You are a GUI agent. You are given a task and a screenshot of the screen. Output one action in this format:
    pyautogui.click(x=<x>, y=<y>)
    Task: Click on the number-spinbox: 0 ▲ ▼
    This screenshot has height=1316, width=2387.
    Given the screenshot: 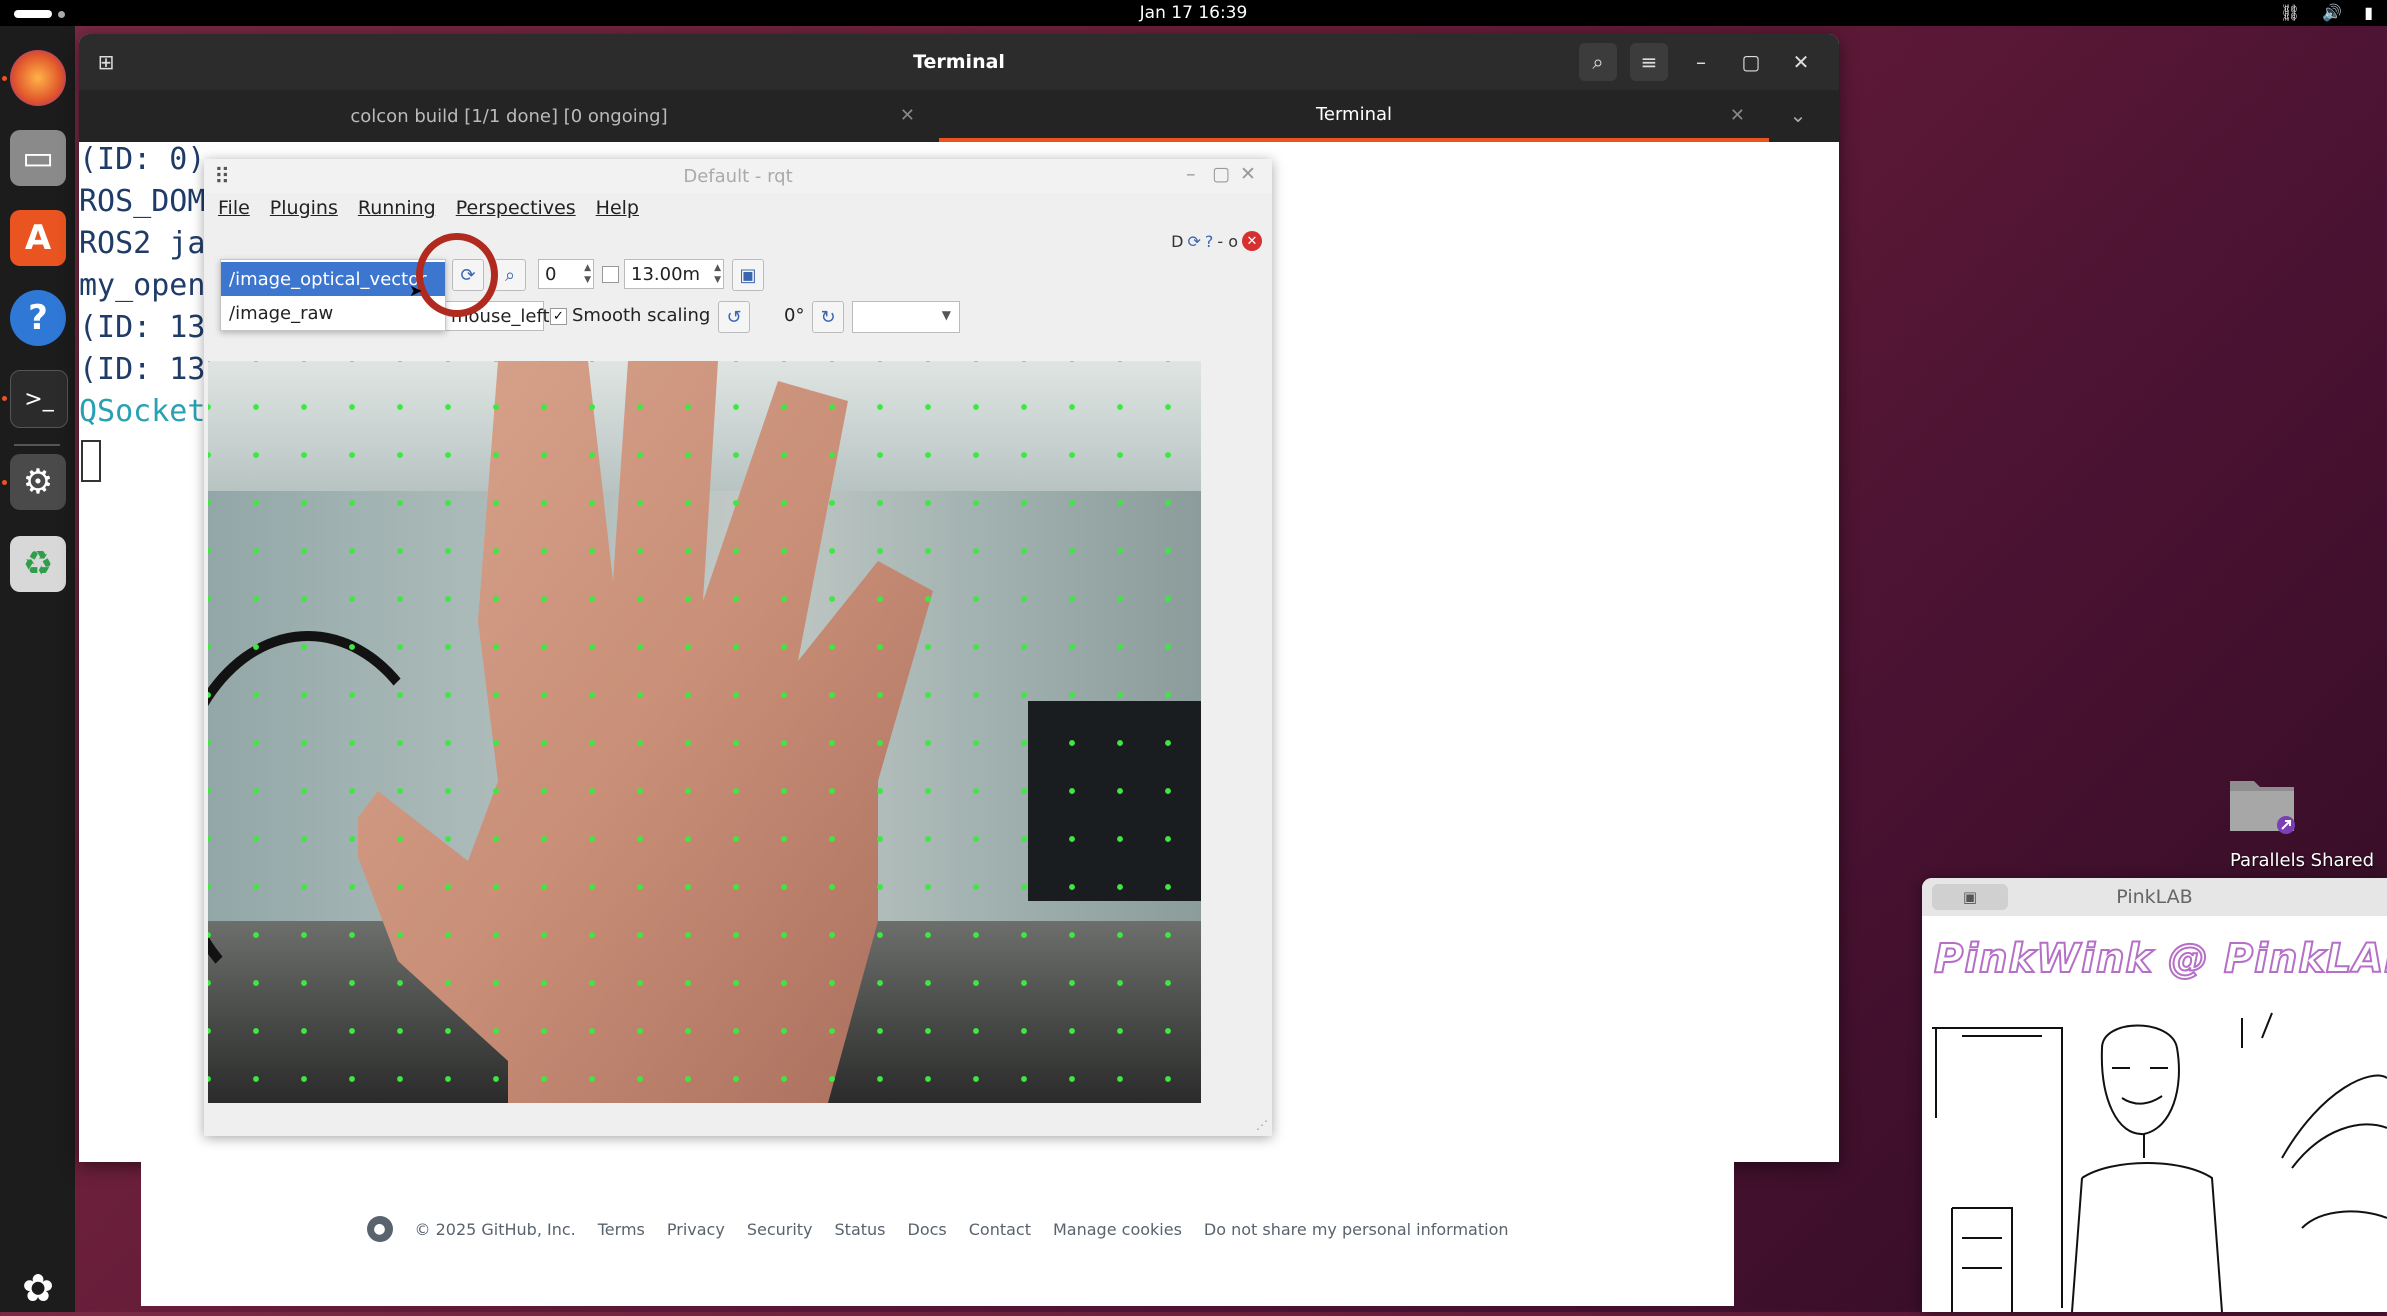 What is the action you would take?
    pyautogui.click(x=566, y=274)
    